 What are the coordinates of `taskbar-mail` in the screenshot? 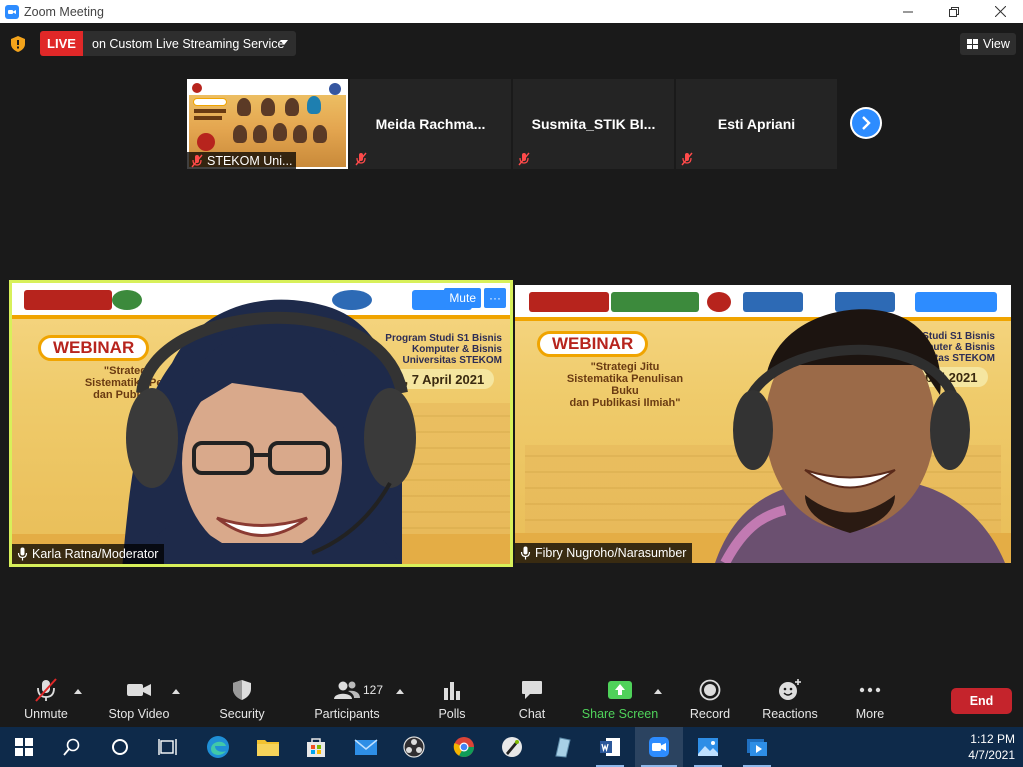 It's located at (366, 747).